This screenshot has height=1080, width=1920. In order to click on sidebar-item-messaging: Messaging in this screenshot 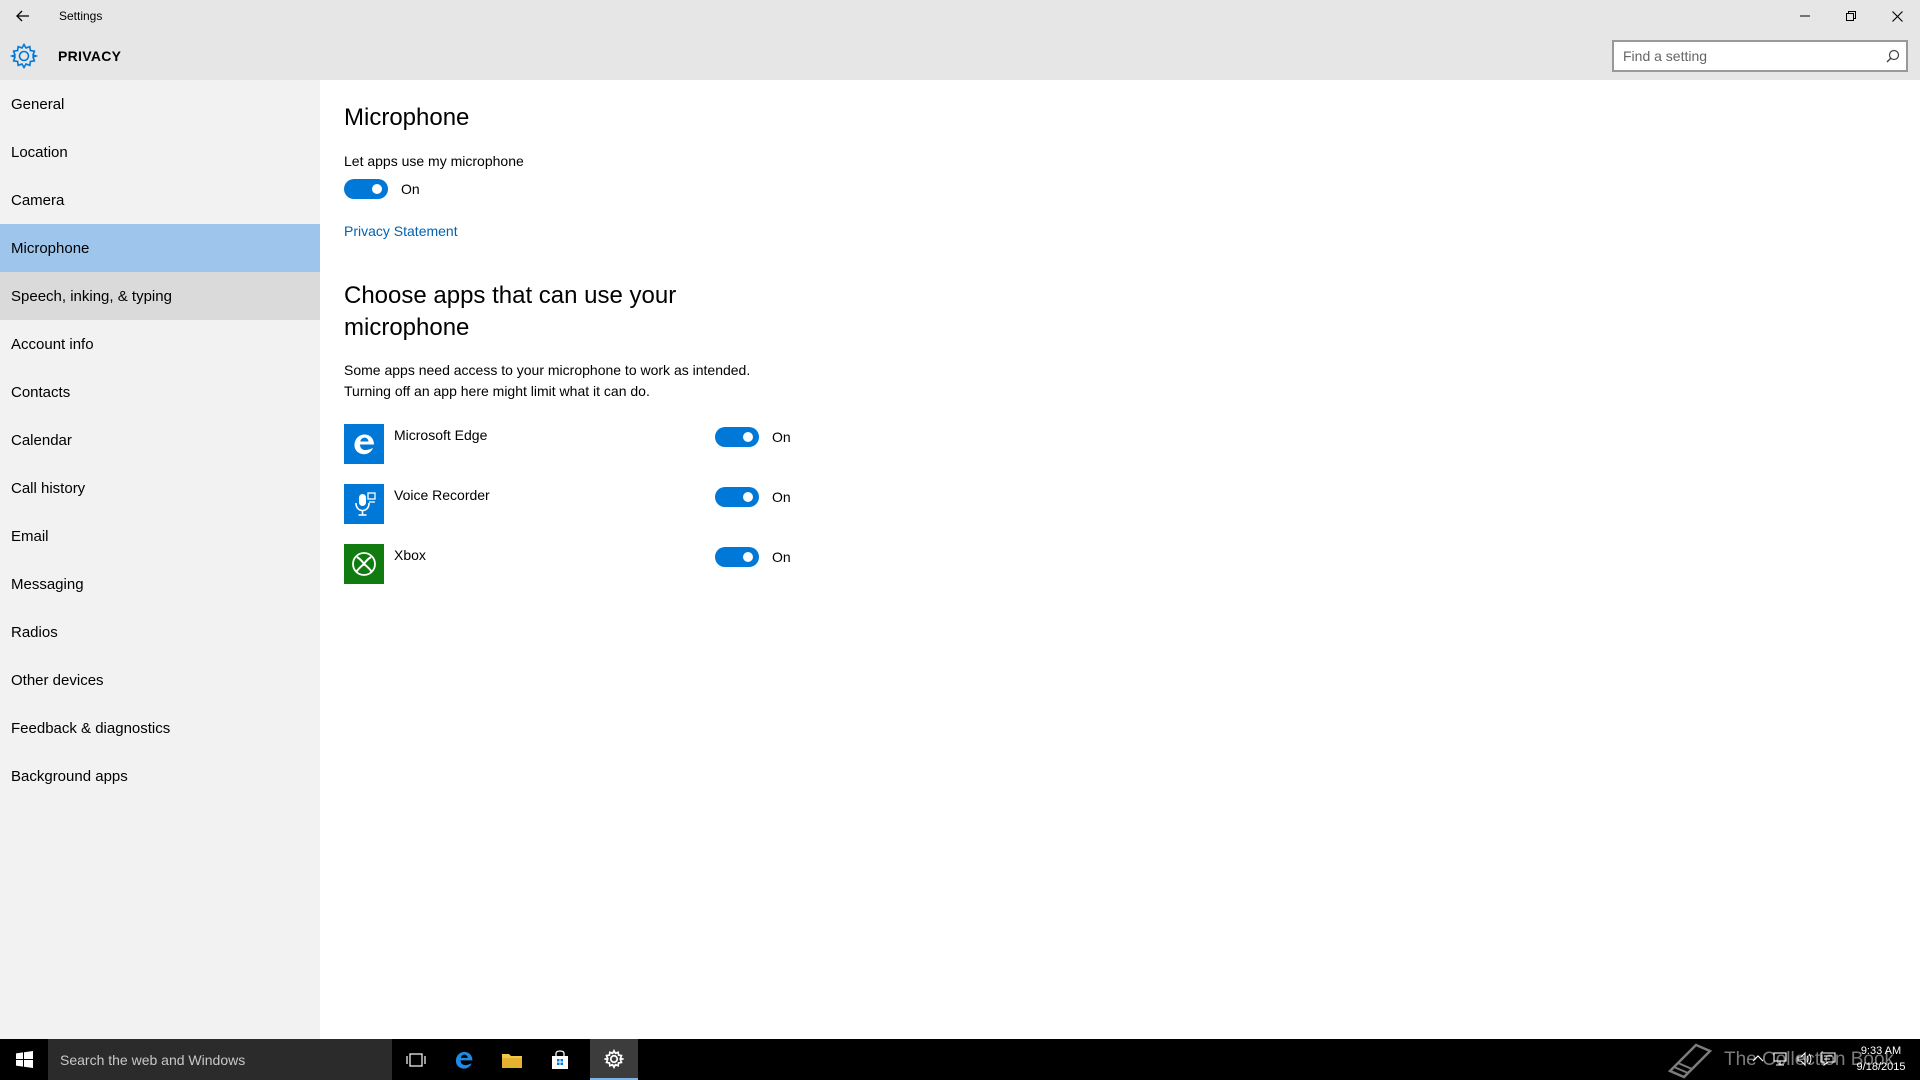, I will do `click(160, 584)`.